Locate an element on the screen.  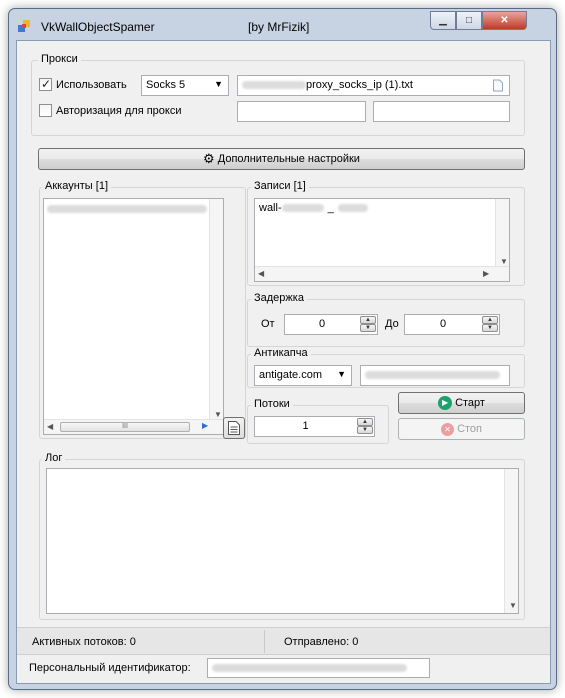
start-label: Старт is located at coordinates (470, 403).